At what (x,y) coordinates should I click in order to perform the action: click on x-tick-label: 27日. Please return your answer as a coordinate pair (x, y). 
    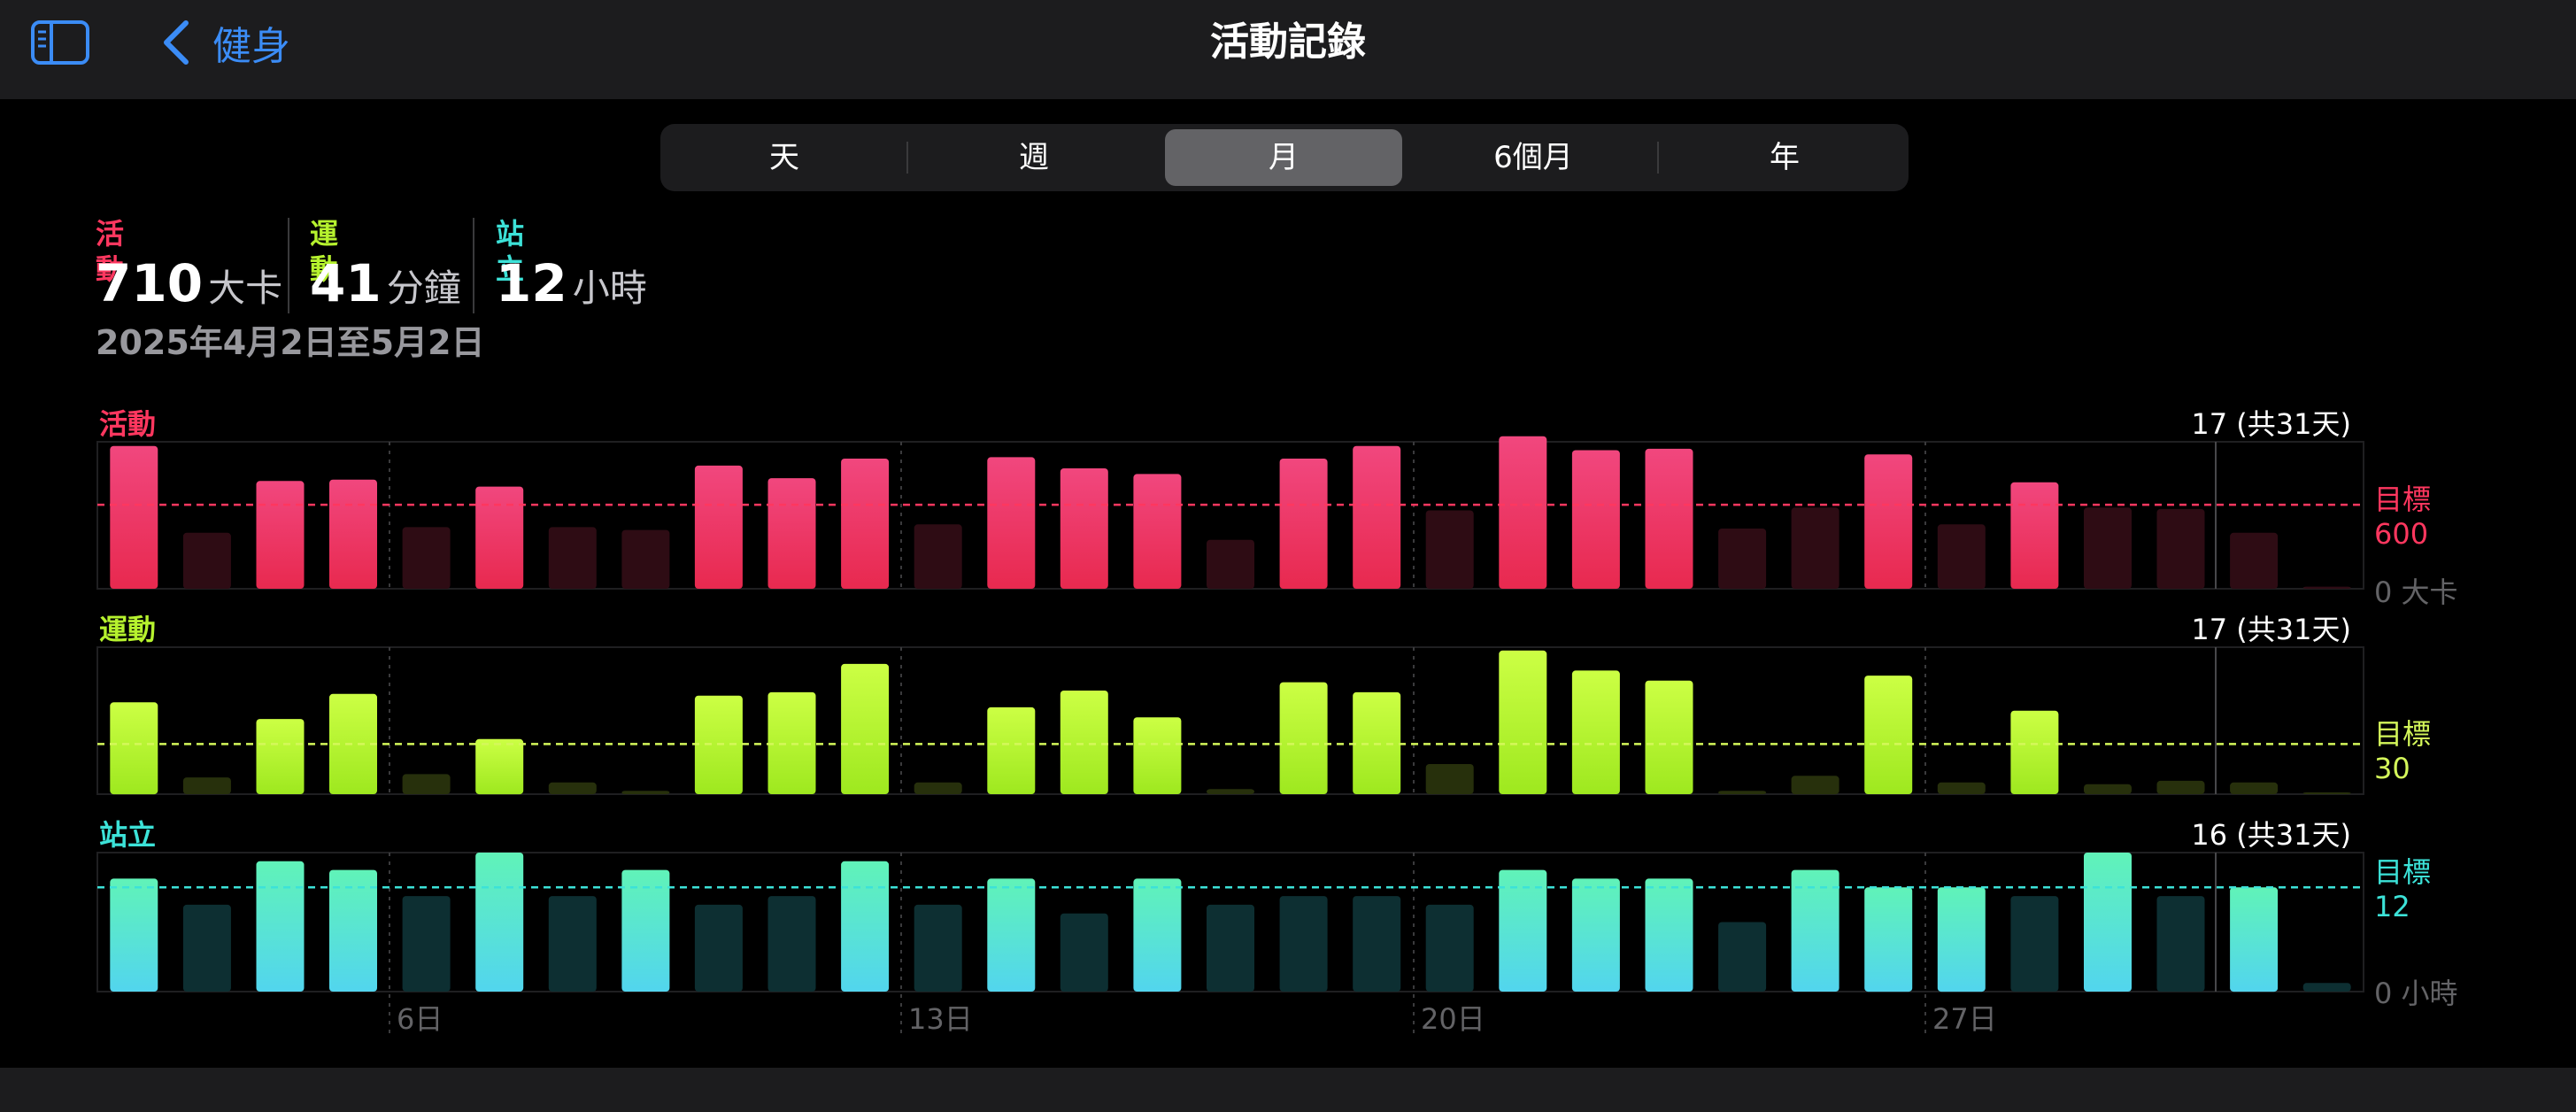
    Looking at the image, I should click on (1964, 1019).